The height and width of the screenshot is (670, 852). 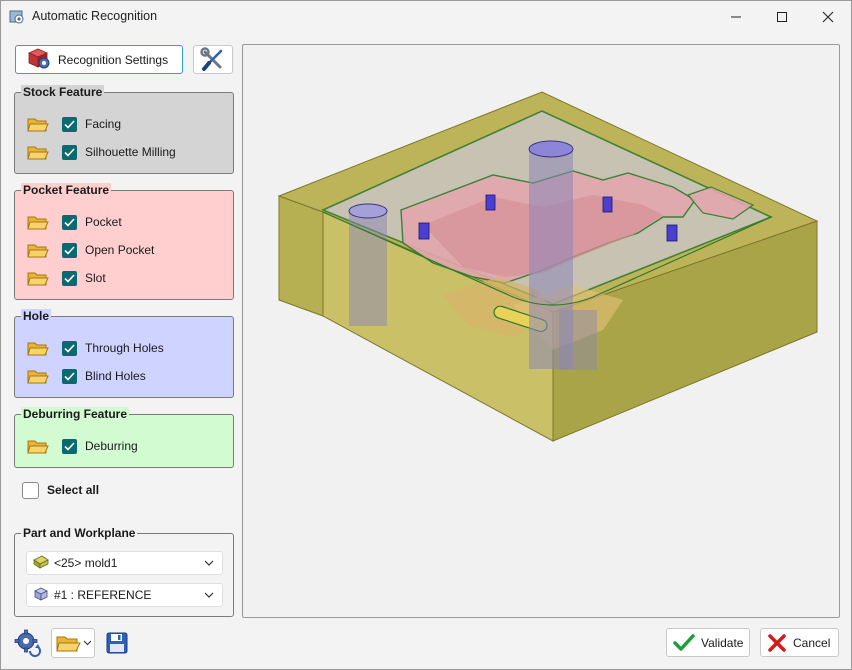 I want to click on close-icon, so click(x=828, y=16).